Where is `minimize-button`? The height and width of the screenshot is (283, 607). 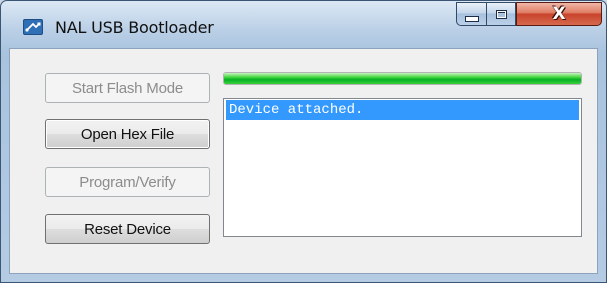 minimize-button is located at coordinates (471, 14).